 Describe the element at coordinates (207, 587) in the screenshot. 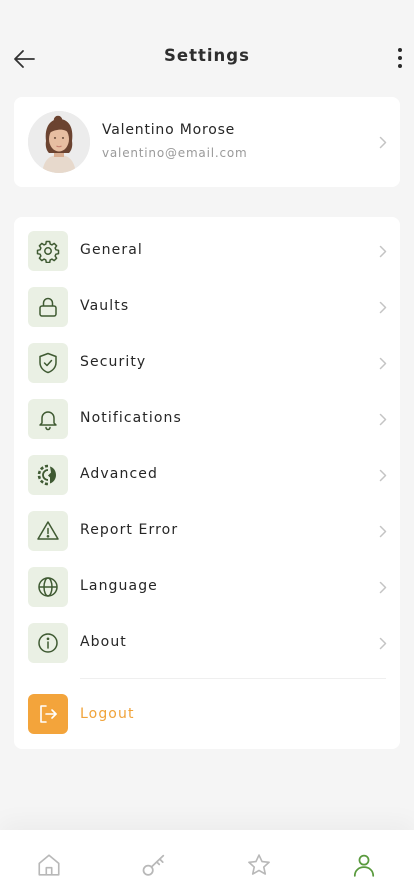

I see `menu-item-language: Language` at that location.